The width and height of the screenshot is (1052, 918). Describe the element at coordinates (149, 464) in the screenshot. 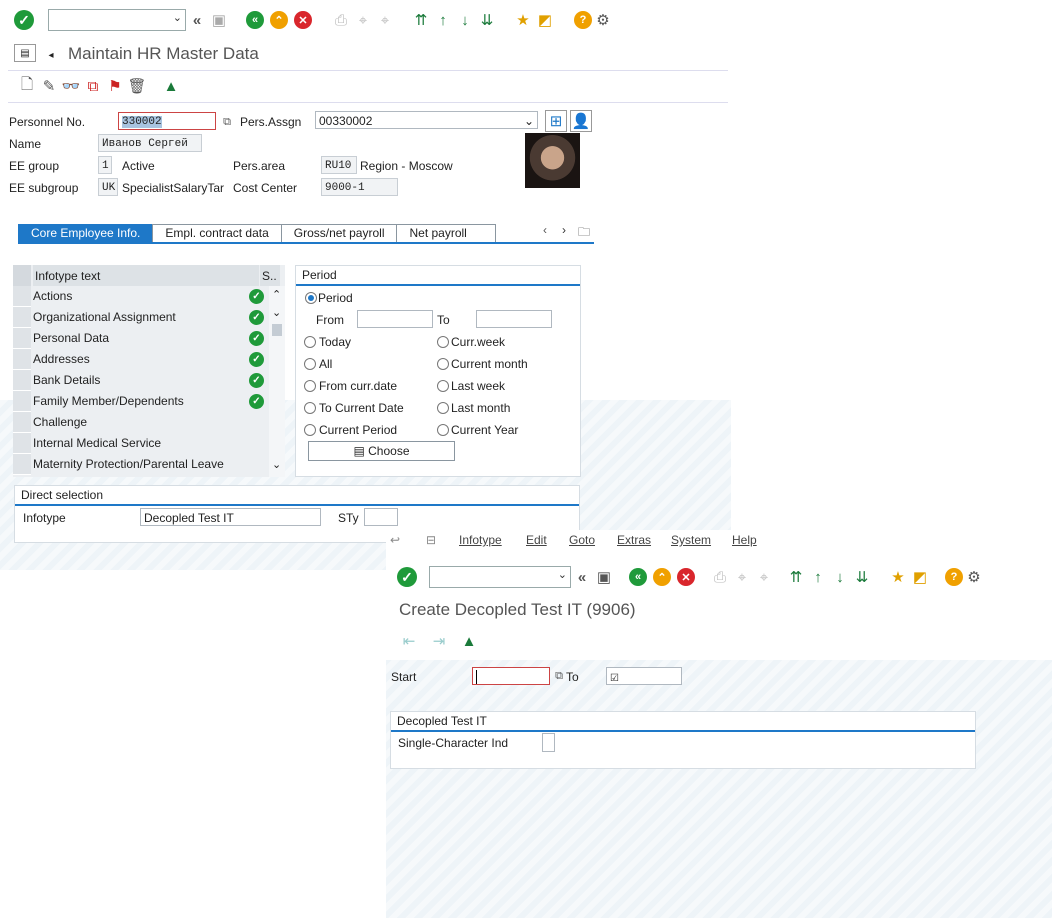

I see `table-row: Maternity Protection/Parental Leave` at that location.